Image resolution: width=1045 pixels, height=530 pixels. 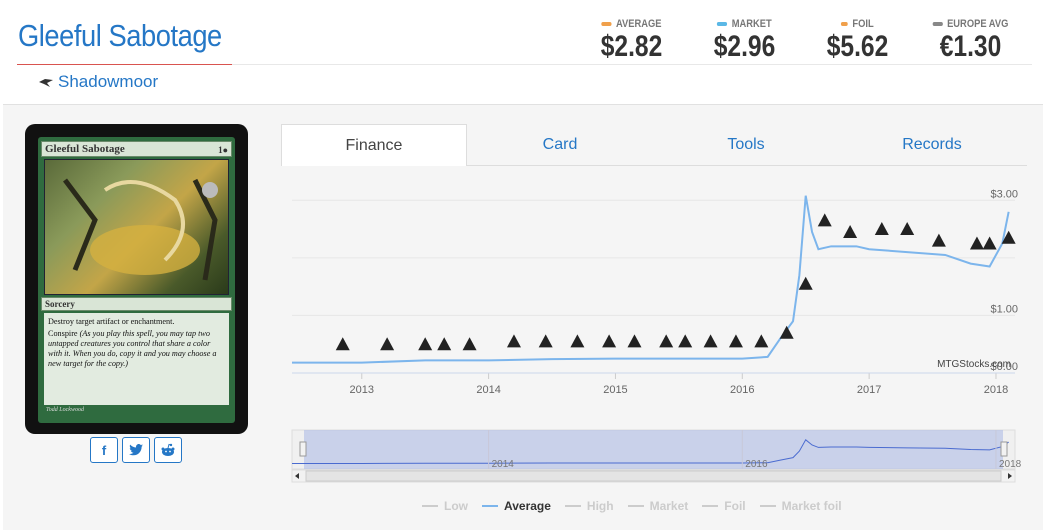 What do you see at coordinates (845, 24) in the screenshot?
I see `foil-swatch` at bounding box center [845, 24].